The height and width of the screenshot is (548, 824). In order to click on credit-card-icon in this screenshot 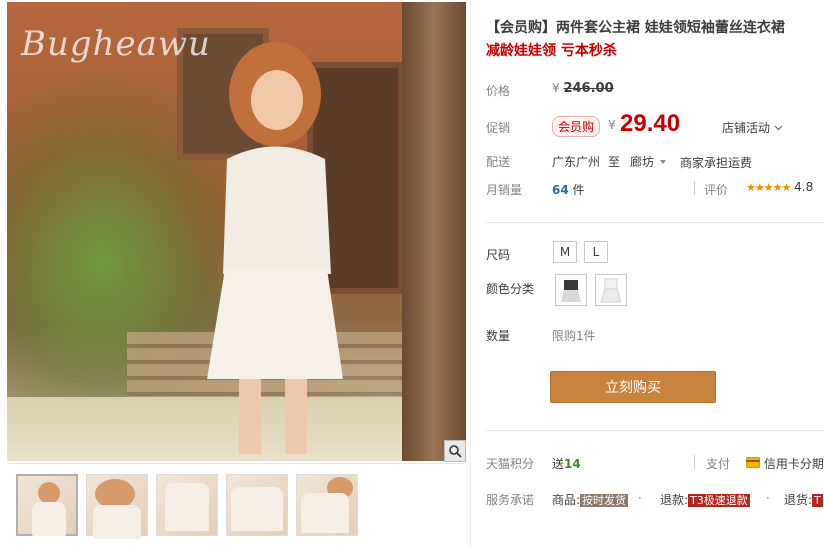, I will do `click(753, 462)`.